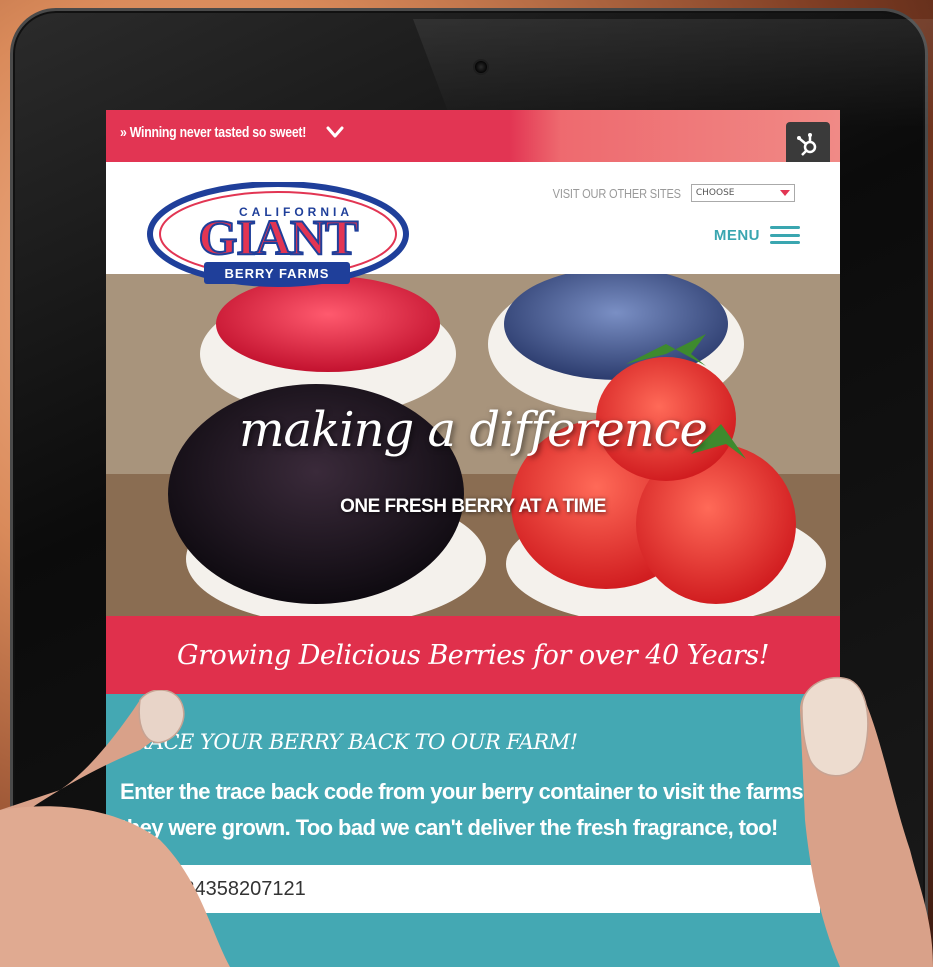  Describe the element at coordinates (213, 132) in the screenshot. I see `tagline-text: » Winning never tasted so sweet!` at that location.